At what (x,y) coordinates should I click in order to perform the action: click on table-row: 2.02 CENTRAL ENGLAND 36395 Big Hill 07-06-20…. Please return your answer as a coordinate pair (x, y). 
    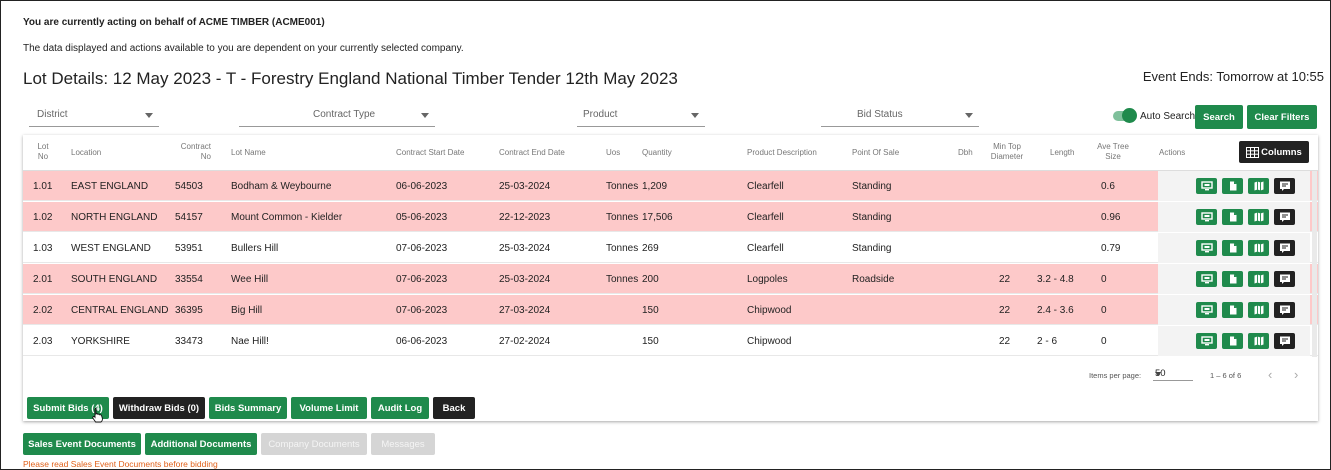
    Looking at the image, I should click on (670, 310).